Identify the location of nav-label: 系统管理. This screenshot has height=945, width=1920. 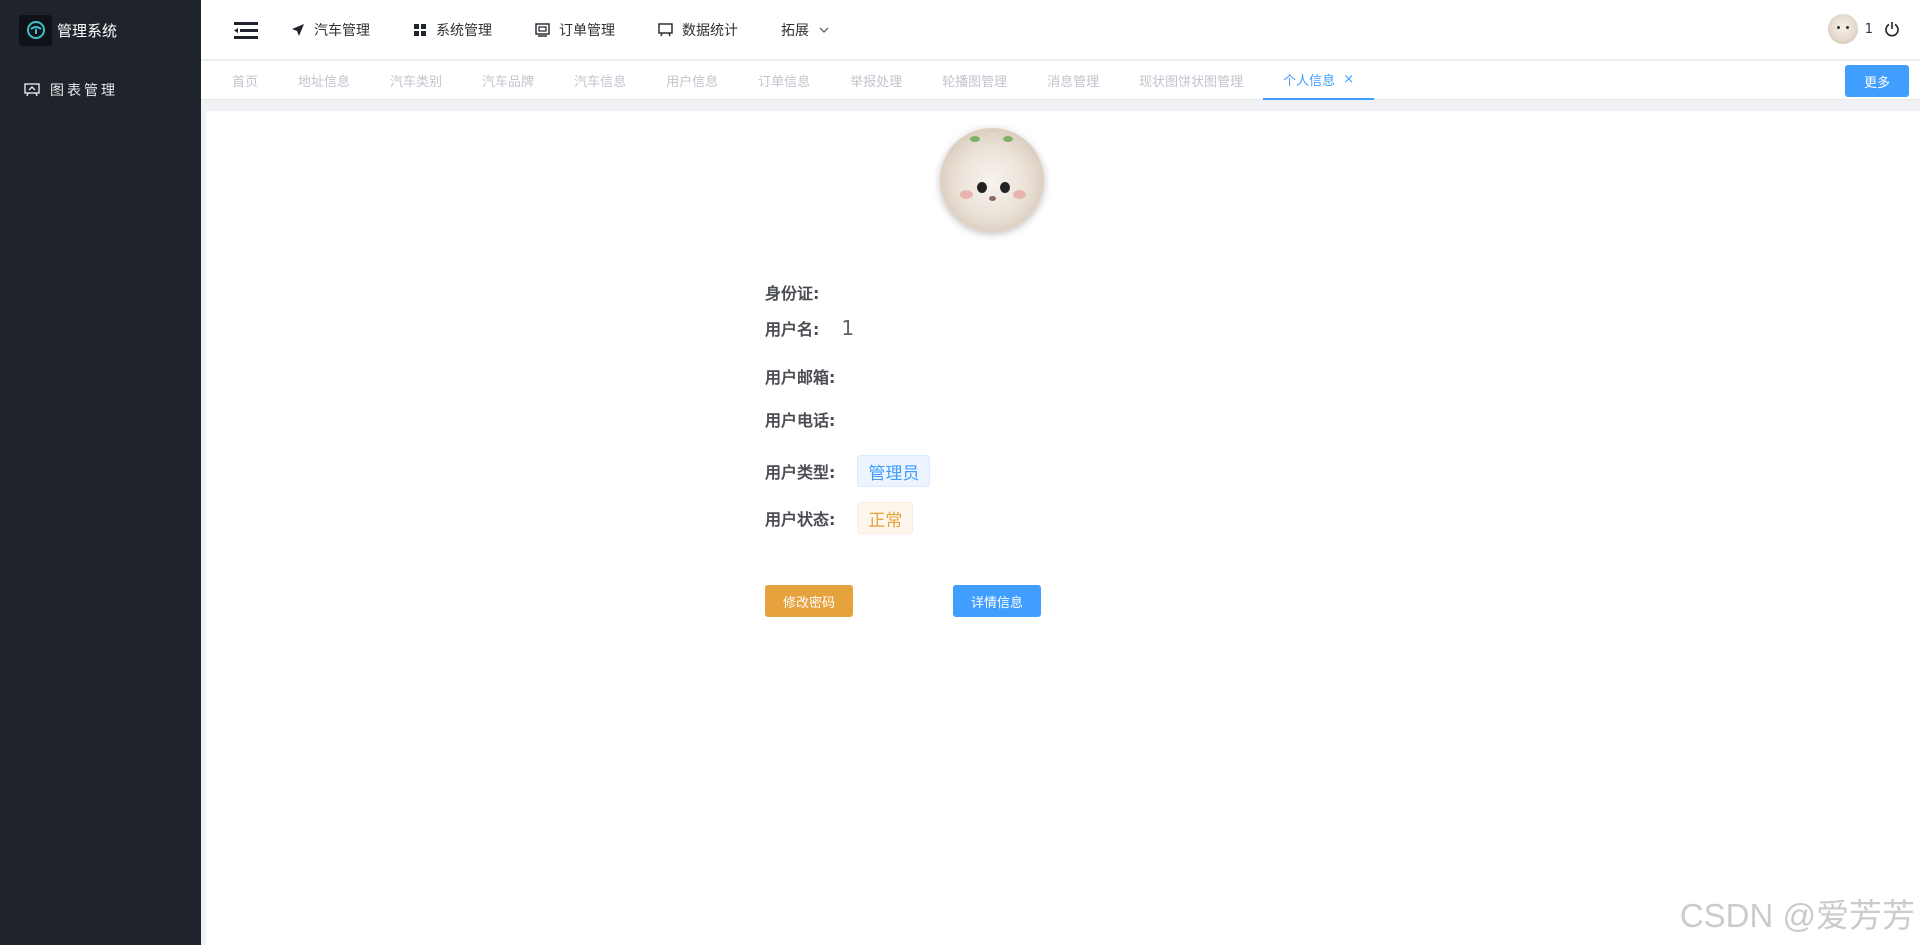
(464, 30).